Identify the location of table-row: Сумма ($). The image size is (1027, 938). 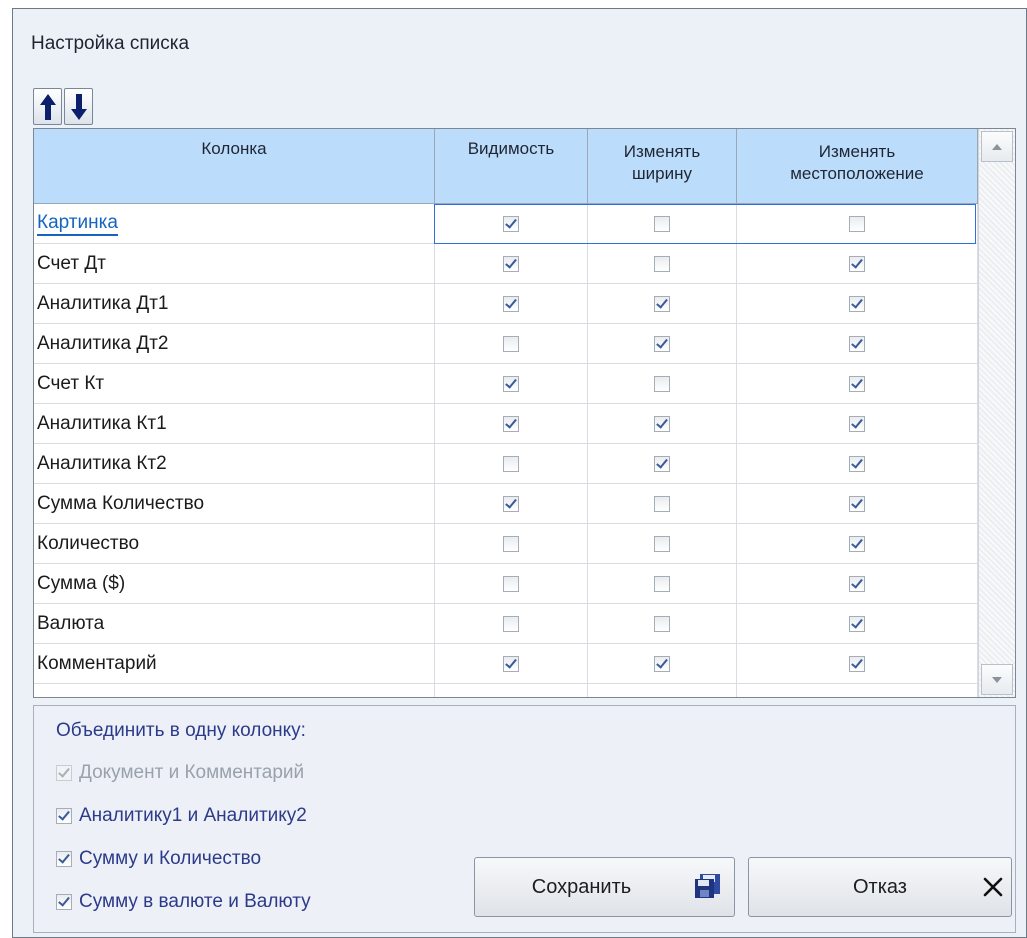
(506, 584).